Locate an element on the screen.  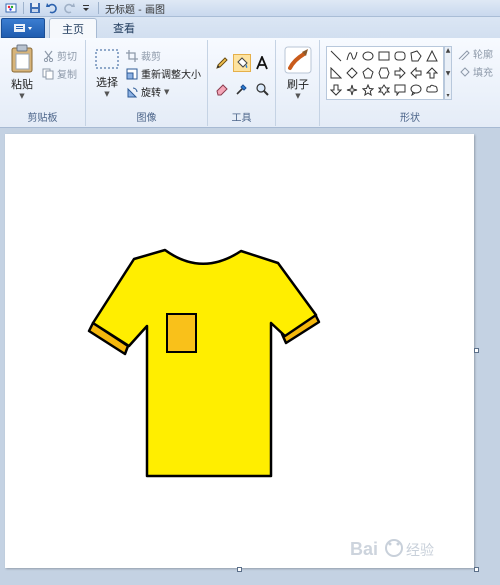
outline-icon is located at coordinates (464, 54).